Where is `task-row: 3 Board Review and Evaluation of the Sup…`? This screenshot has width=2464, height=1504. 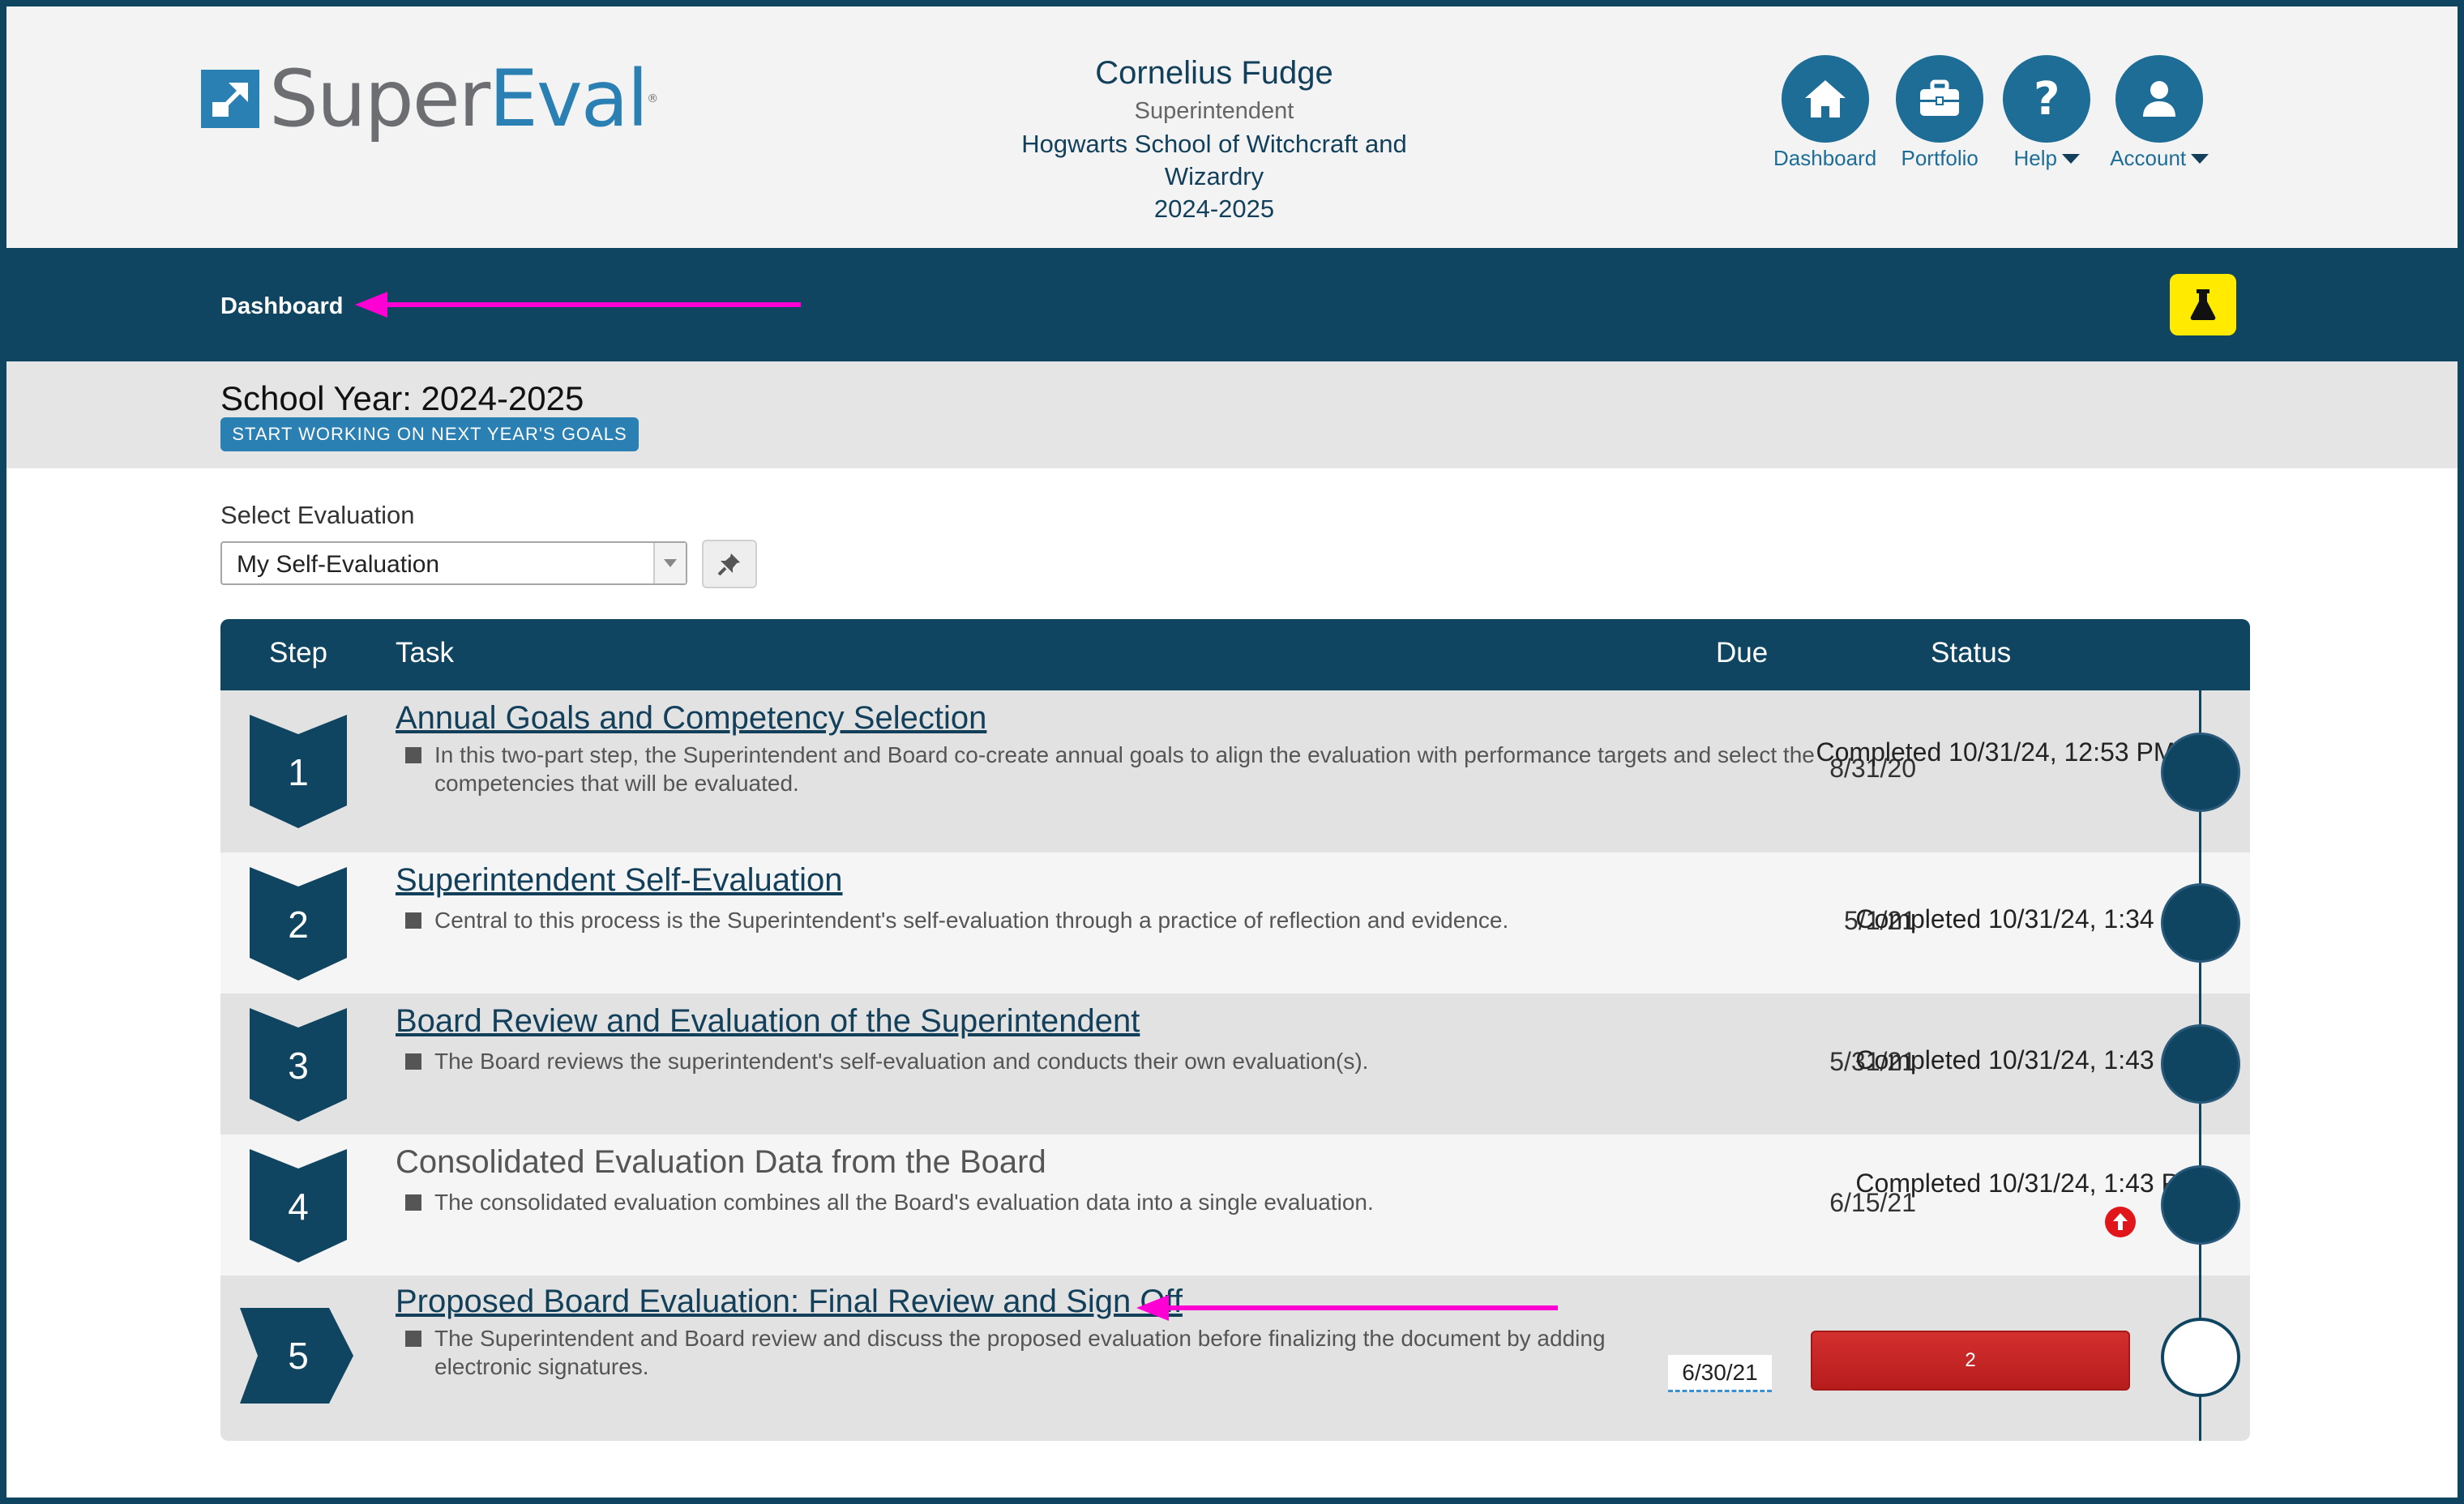 task-row: 3 Board Review and Evaluation of the Sup… is located at coordinates (1235, 1063).